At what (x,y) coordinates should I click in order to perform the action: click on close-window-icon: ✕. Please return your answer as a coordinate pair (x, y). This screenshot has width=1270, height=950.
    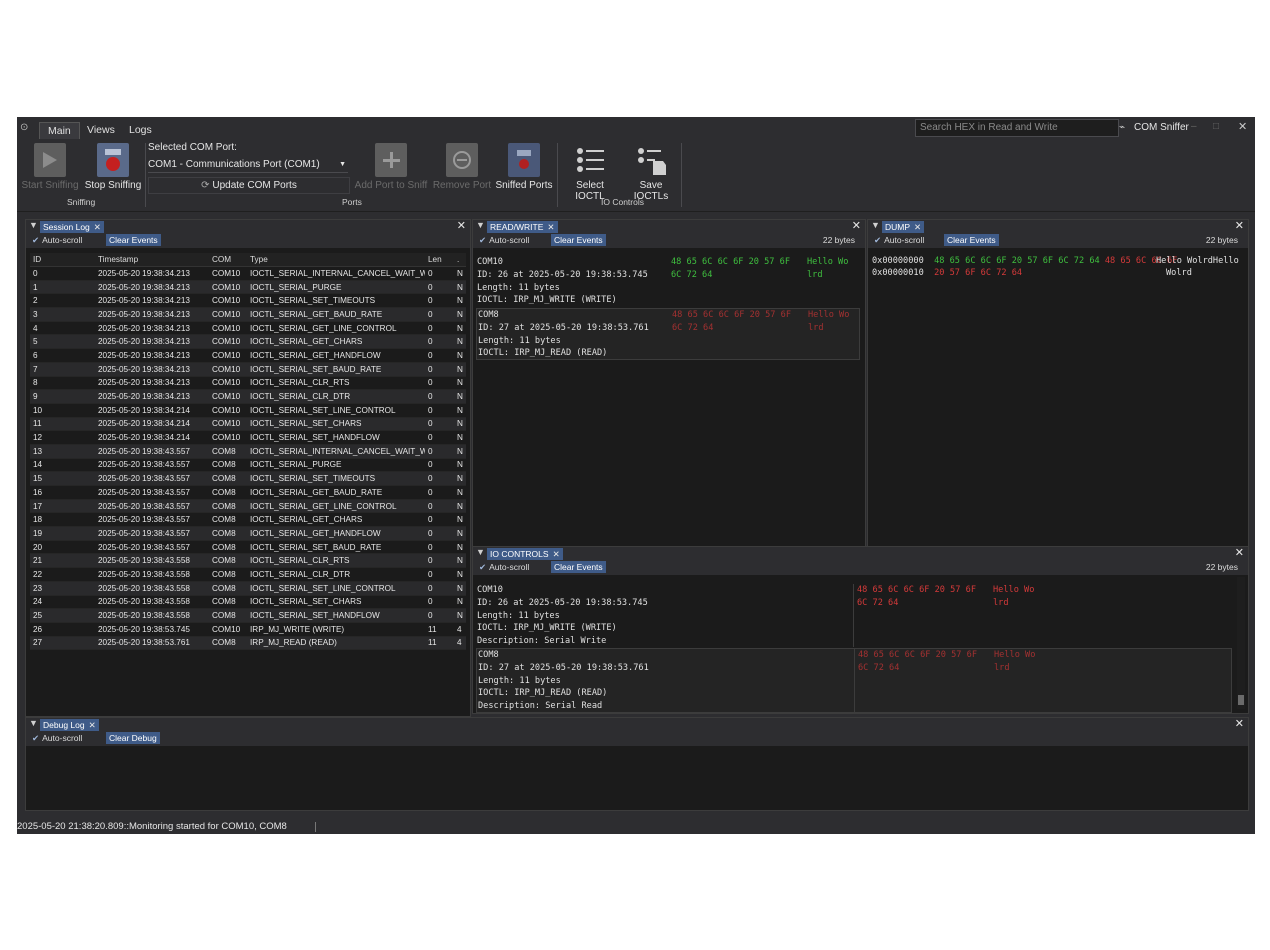
    Looking at the image, I should click on (1242, 126).